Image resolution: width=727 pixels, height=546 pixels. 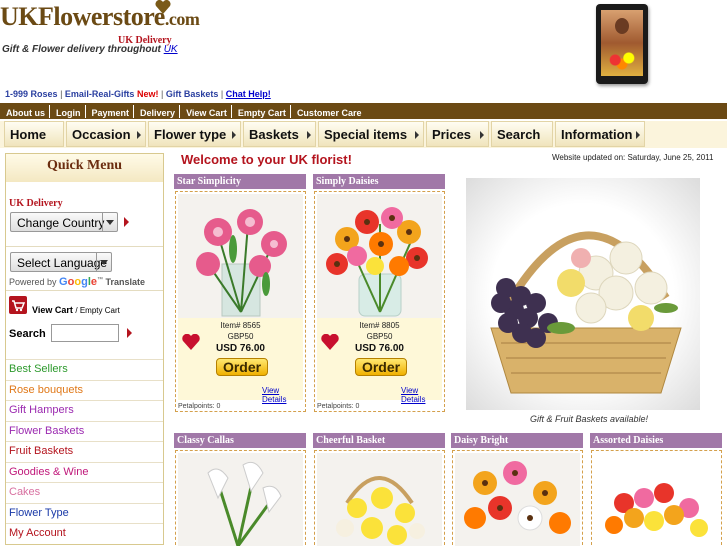 I want to click on change-country-select: Change Country, so click(x=64, y=222).